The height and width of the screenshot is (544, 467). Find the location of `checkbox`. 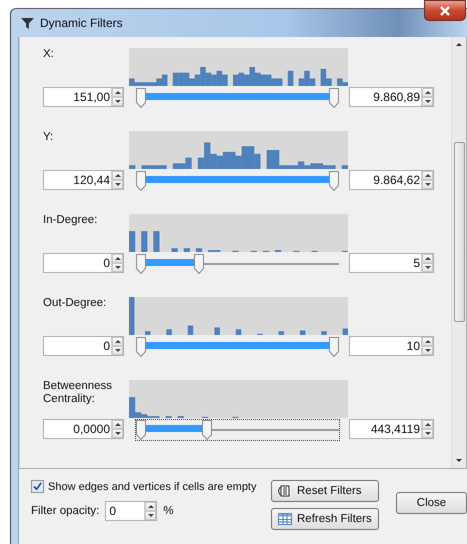

checkbox is located at coordinates (37, 486).